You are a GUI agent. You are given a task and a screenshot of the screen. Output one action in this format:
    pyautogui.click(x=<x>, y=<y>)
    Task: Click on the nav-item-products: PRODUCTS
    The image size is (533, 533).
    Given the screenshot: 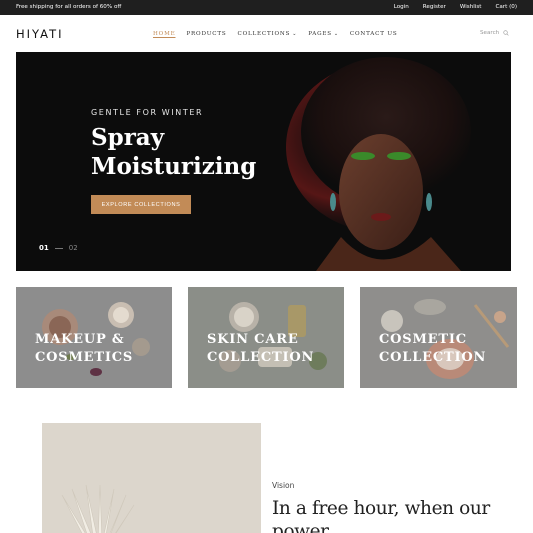 What is the action you would take?
    pyautogui.click(x=206, y=34)
    